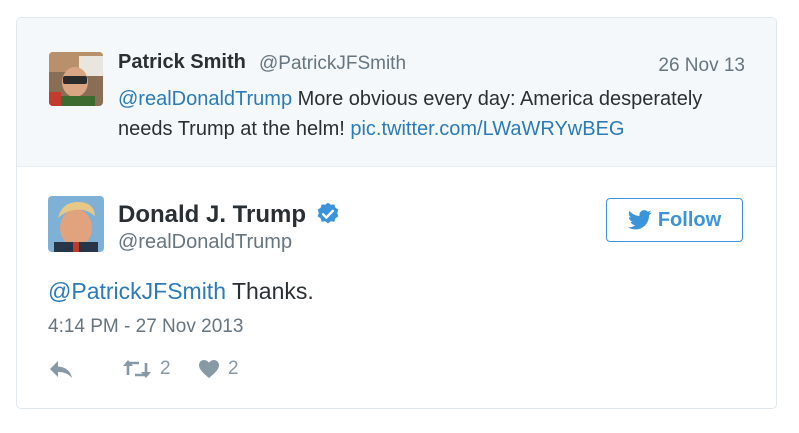 This screenshot has height=433, width=799. I want to click on twitter-bird-icon, so click(639, 220).